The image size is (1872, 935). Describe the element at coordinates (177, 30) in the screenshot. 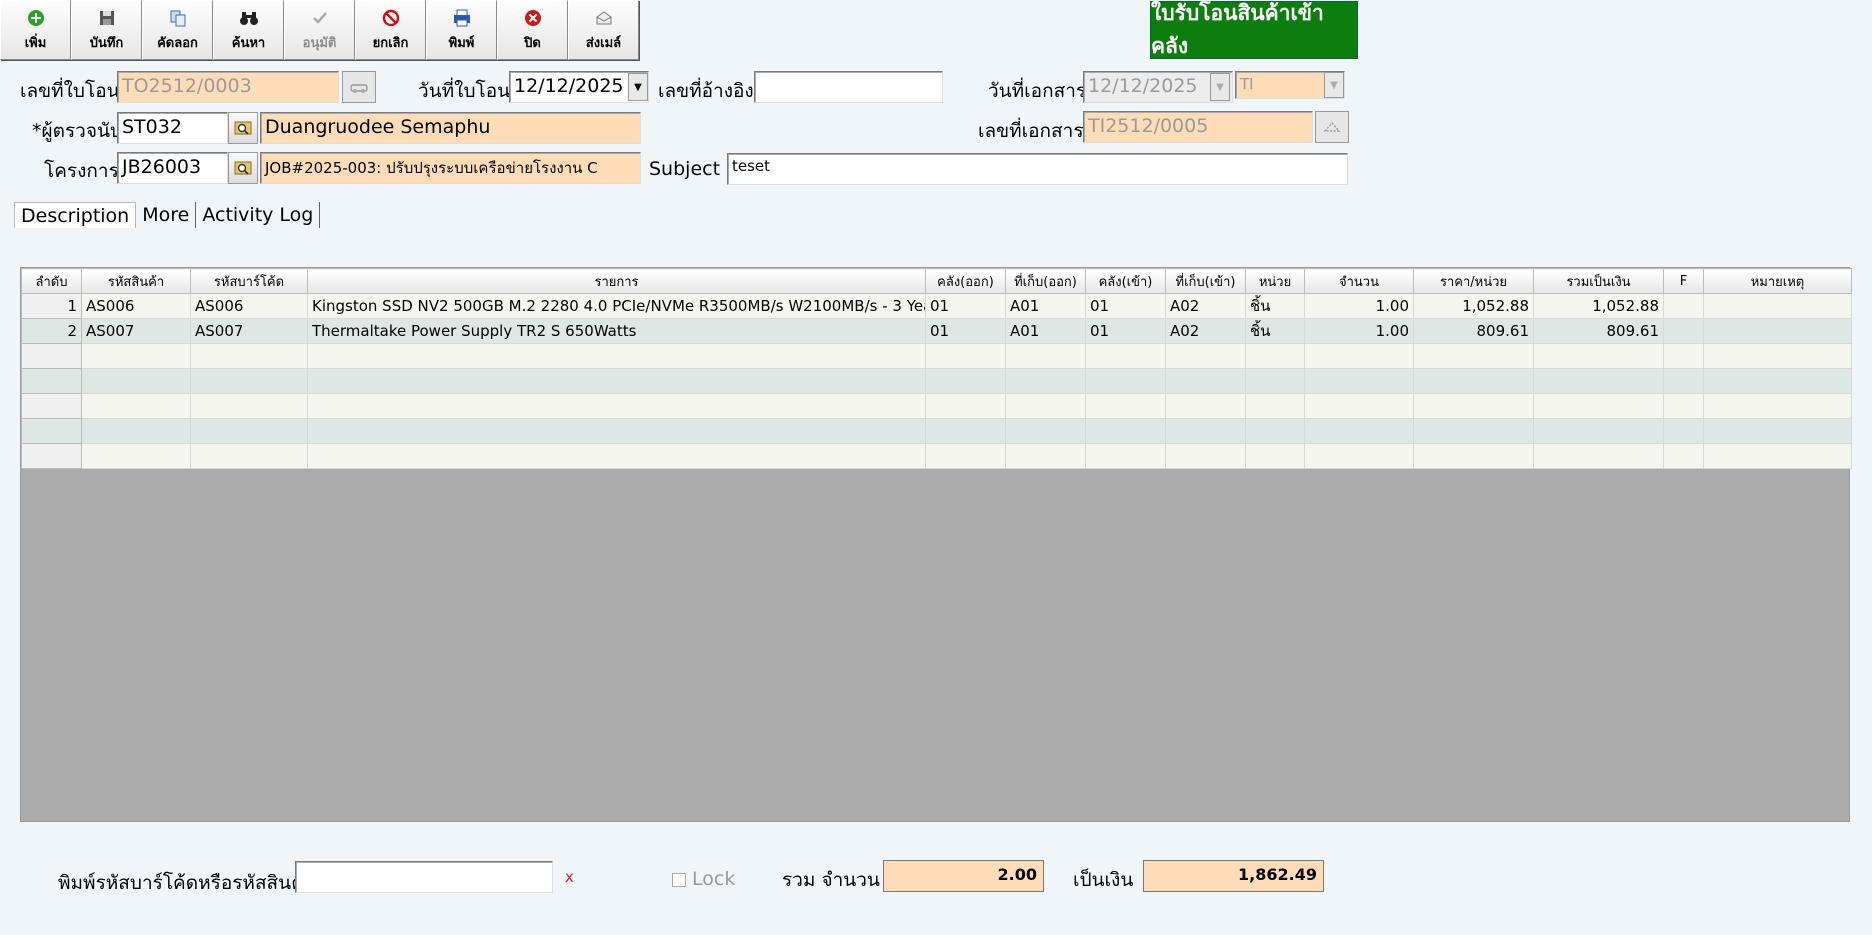

I see `copy-button: คัดลอก` at that location.